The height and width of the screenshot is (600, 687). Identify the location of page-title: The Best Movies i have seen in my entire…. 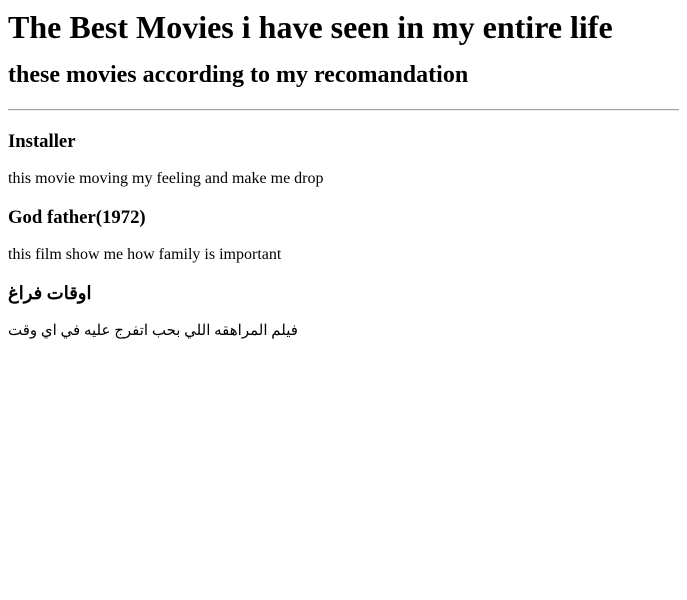
(310, 27).